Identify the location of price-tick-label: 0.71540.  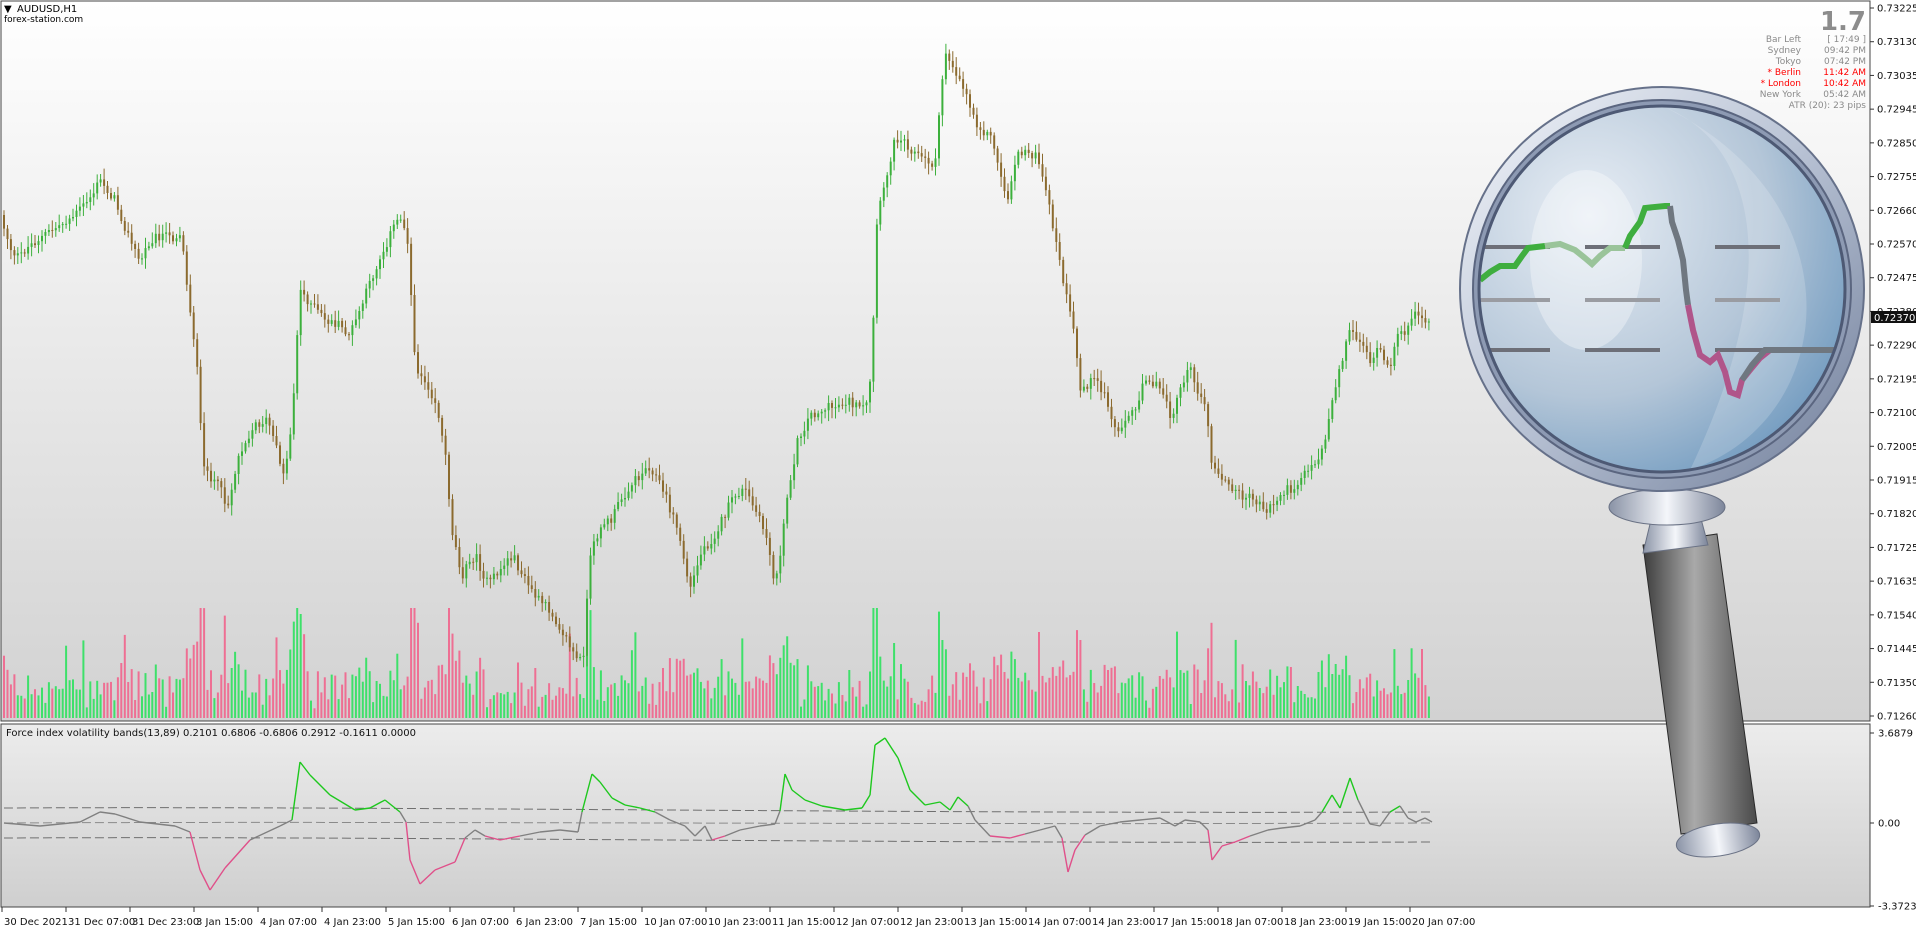
(1896, 615).